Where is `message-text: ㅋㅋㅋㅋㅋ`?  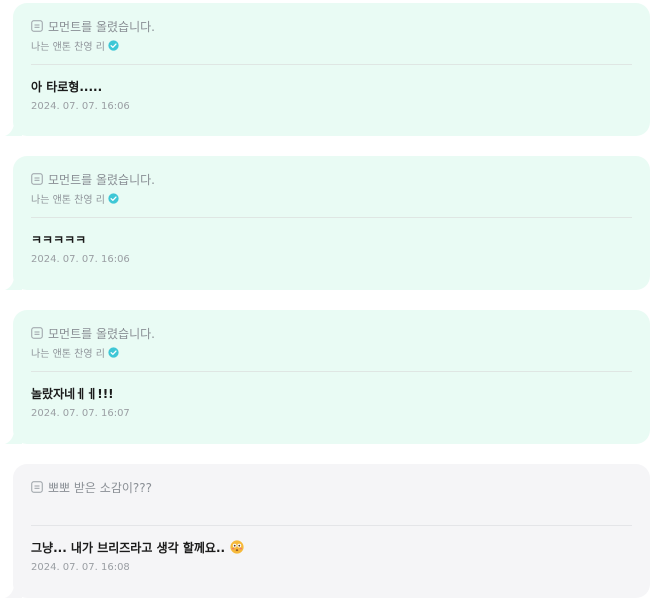 message-text: ㅋㅋㅋㅋㅋ is located at coordinates (331, 239).